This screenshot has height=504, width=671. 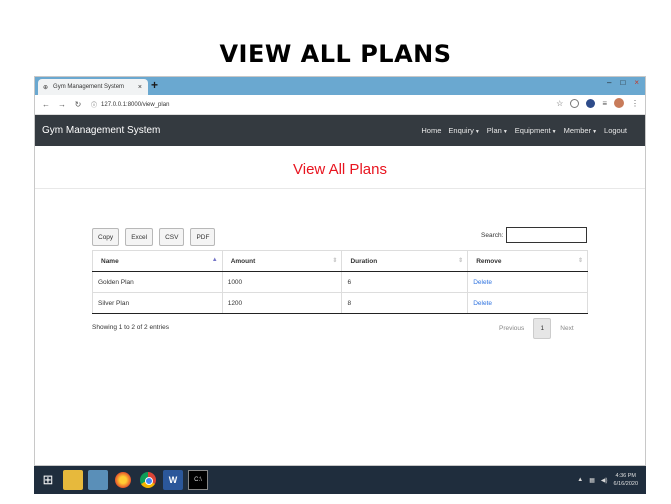 What do you see at coordinates (110, 261) in the screenshot?
I see `column-header-label: Name` at bounding box center [110, 261].